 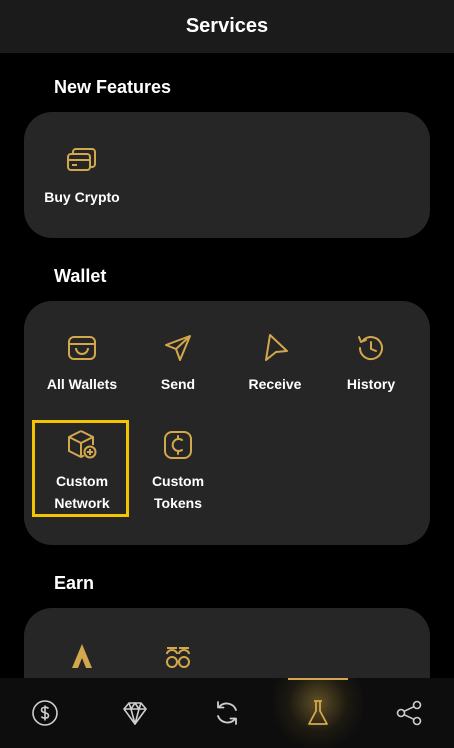 What do you see at coordinates (82, 176) in the screenshot?
I see `buy-crypto-button: Buy Crypto` at bounding box center [82, 176].